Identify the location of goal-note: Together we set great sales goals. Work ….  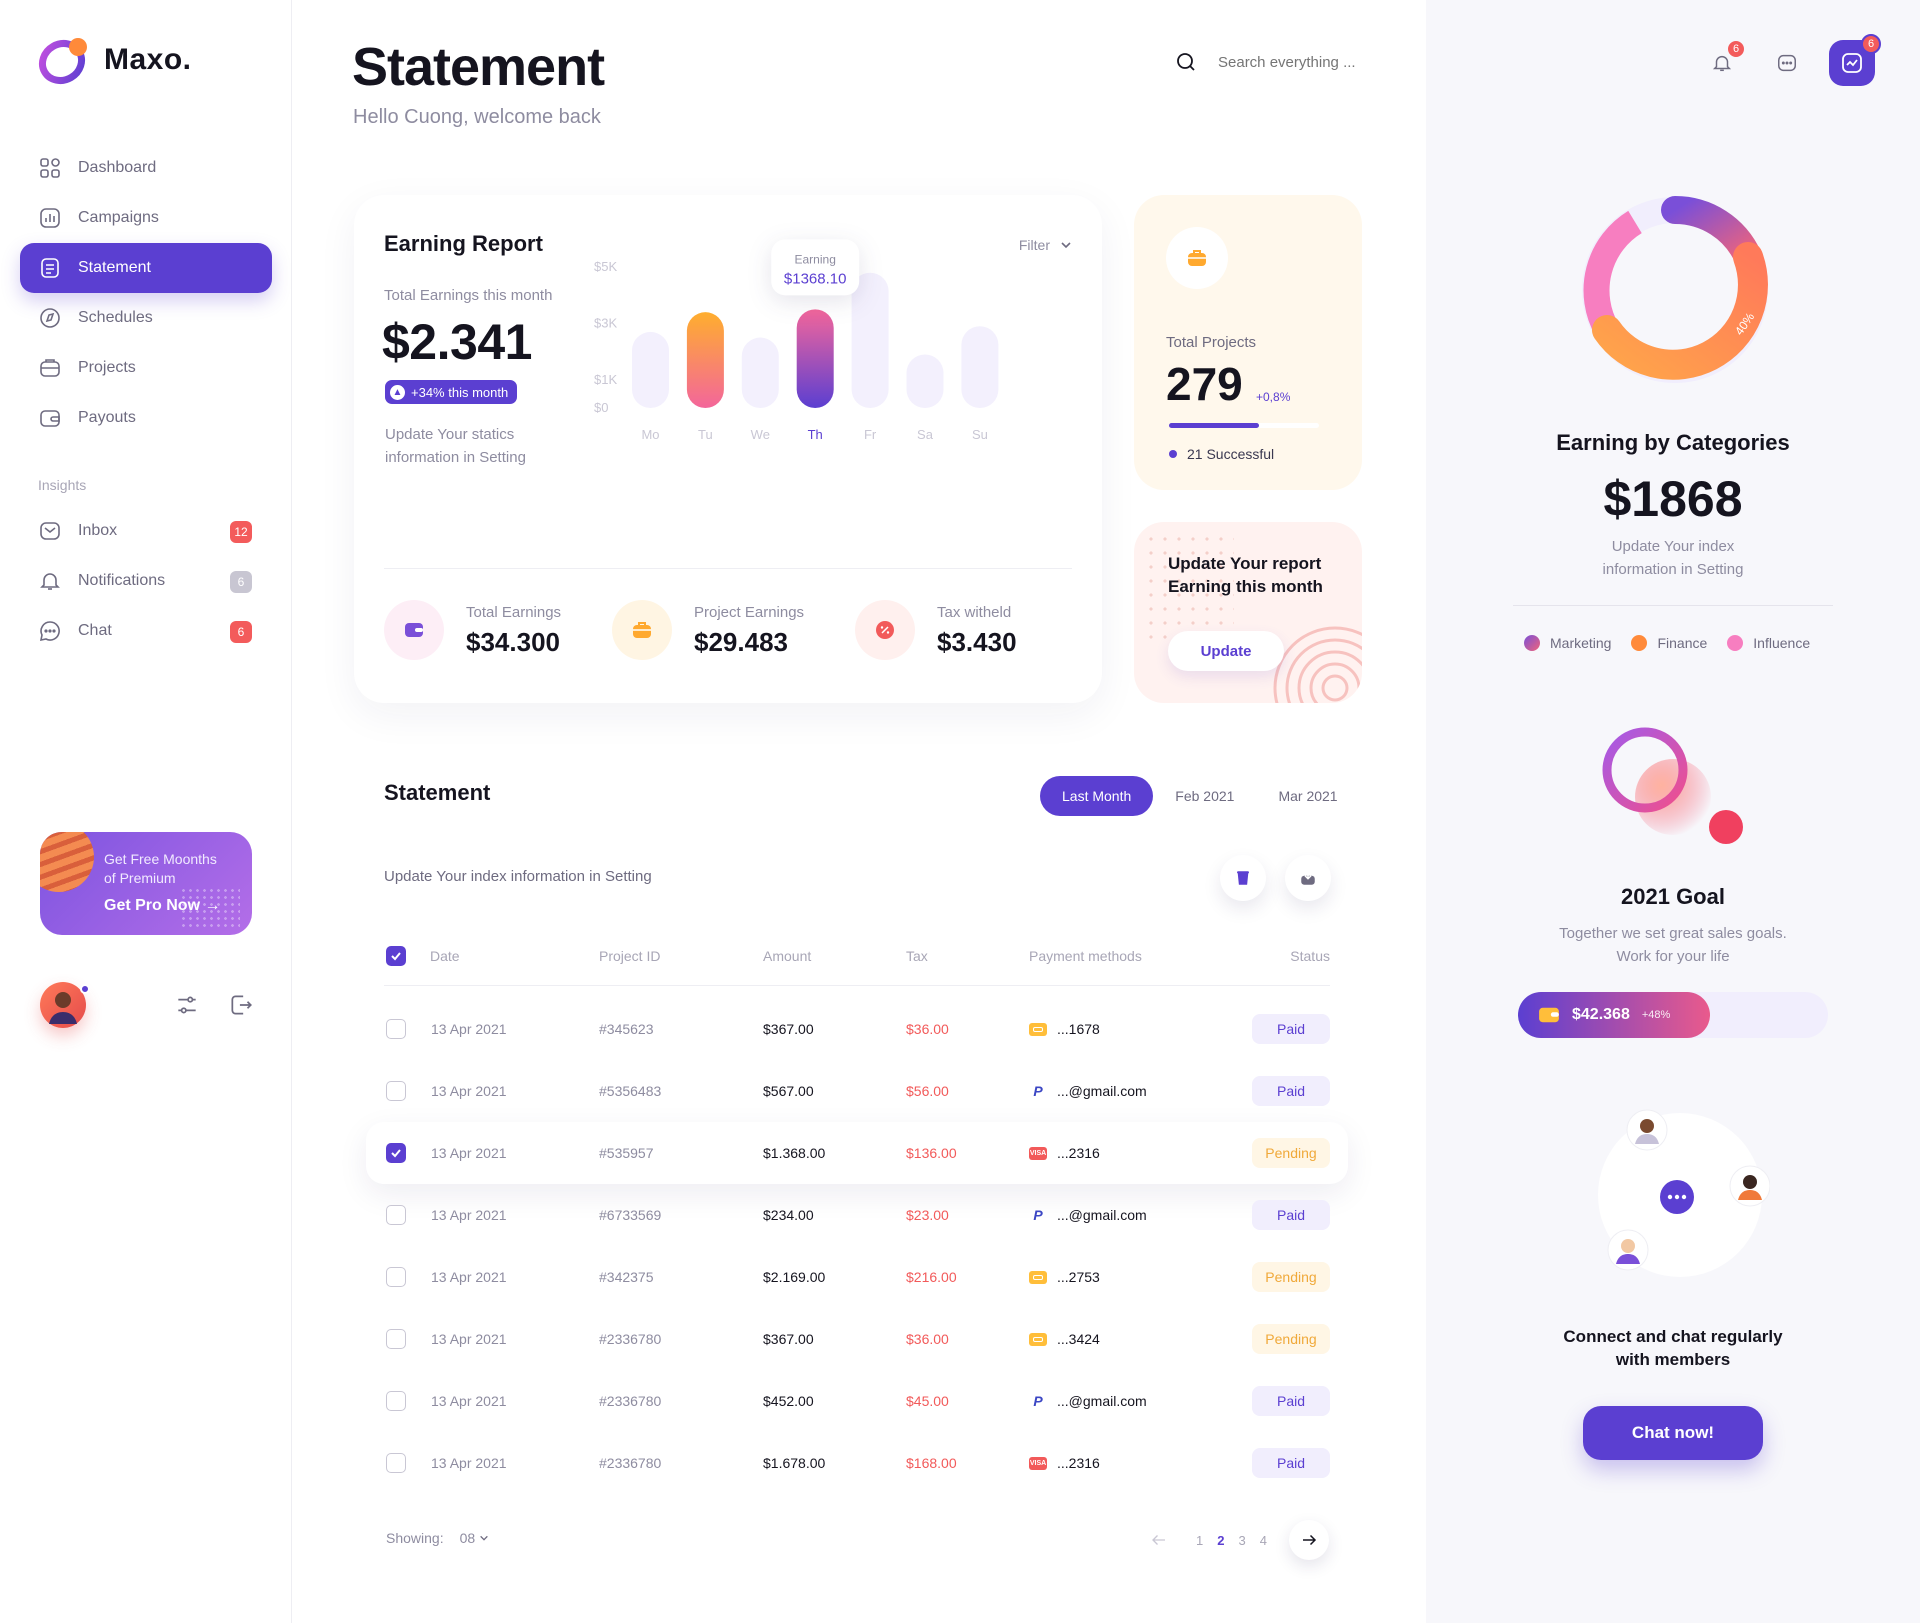
(1673, 945).